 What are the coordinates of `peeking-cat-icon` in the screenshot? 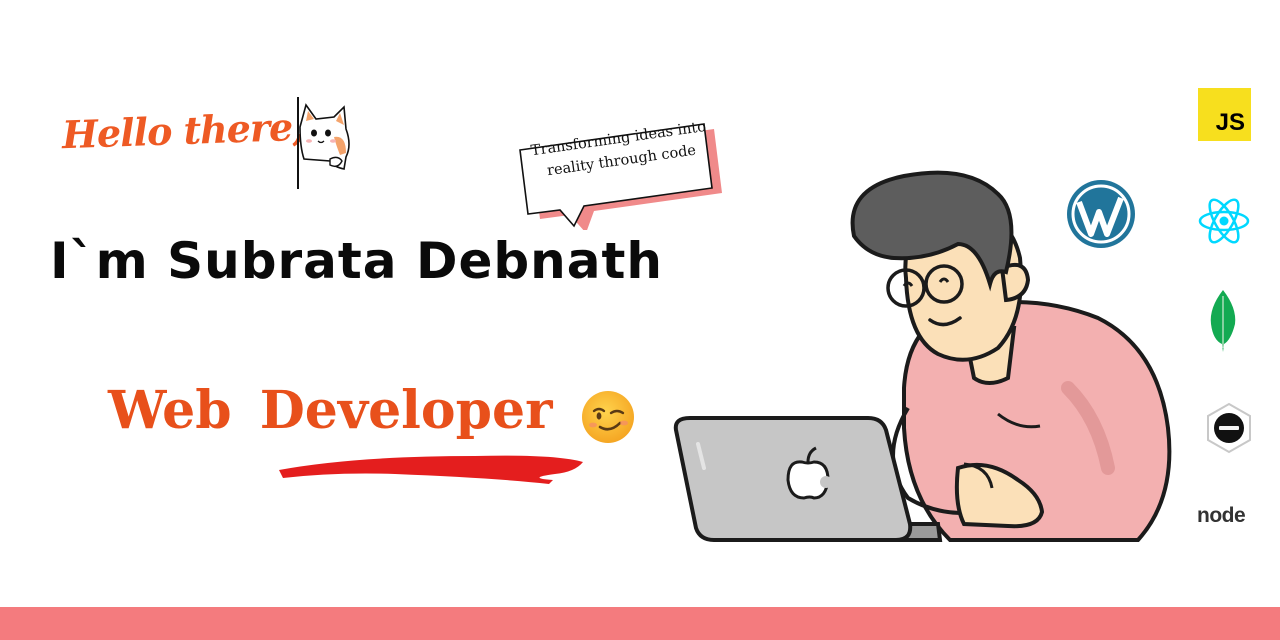 It's located at (323, 143).